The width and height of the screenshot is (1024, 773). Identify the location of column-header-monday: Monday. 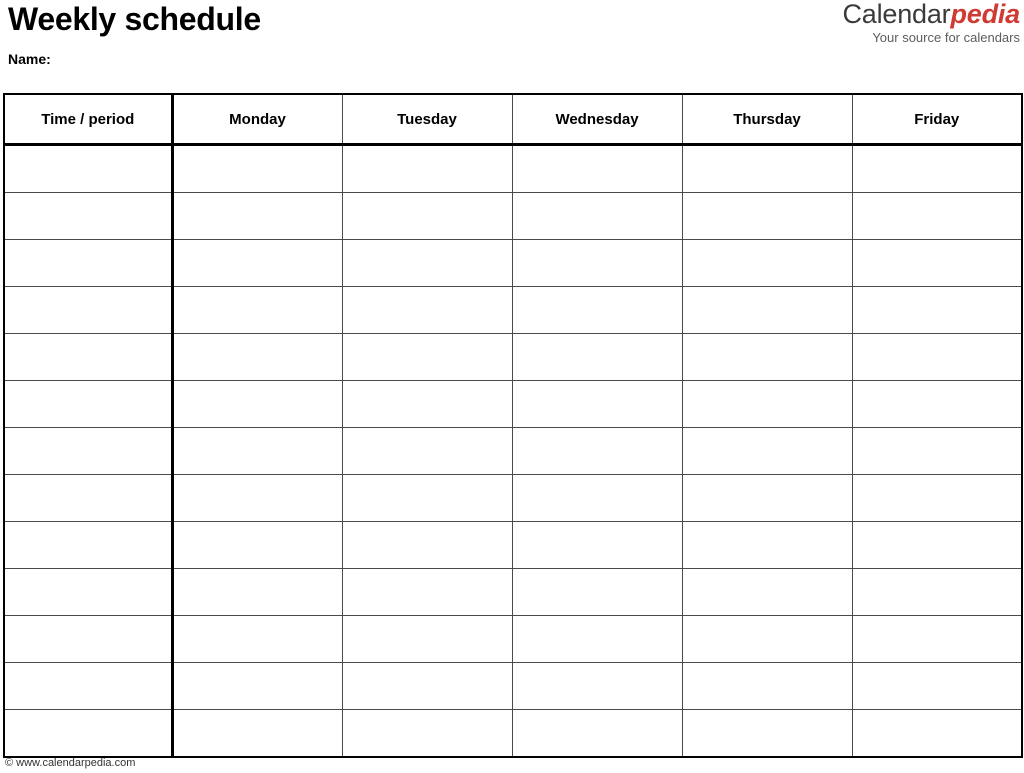
(257, 119).